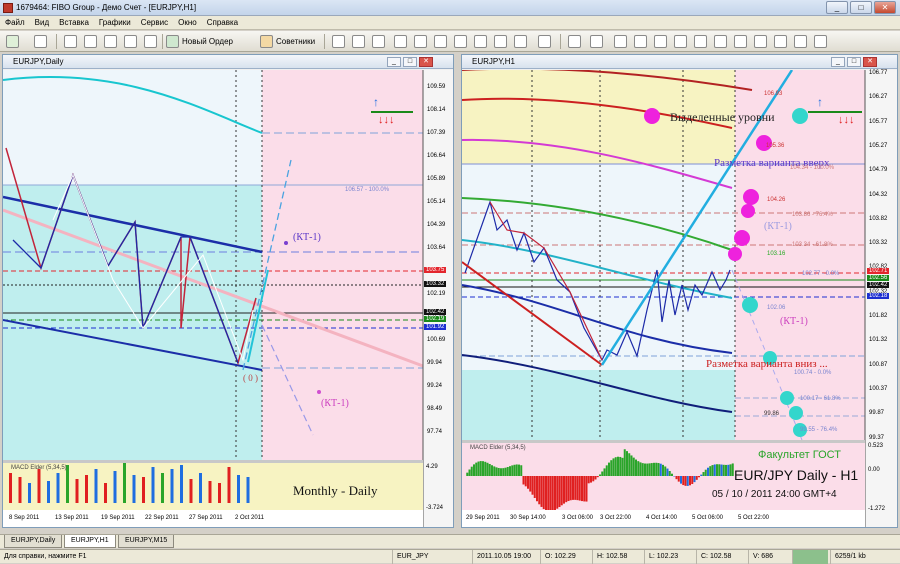 Image resolution: width=900 pixels, height=564 pixels. Describe the element at coordinates (796, 475) in the screenshot. I see `pair-label: EUR/JPY Daily - H1` at that location.